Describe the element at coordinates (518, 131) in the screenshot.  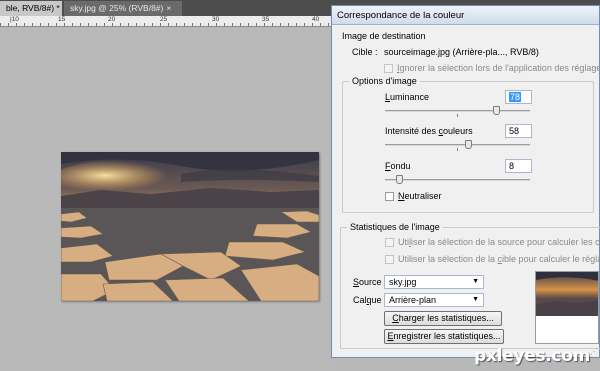
I see `color-intensity-input: 58` at that location.